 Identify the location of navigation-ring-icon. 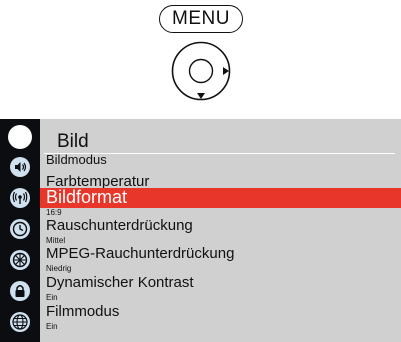
(201, 71).